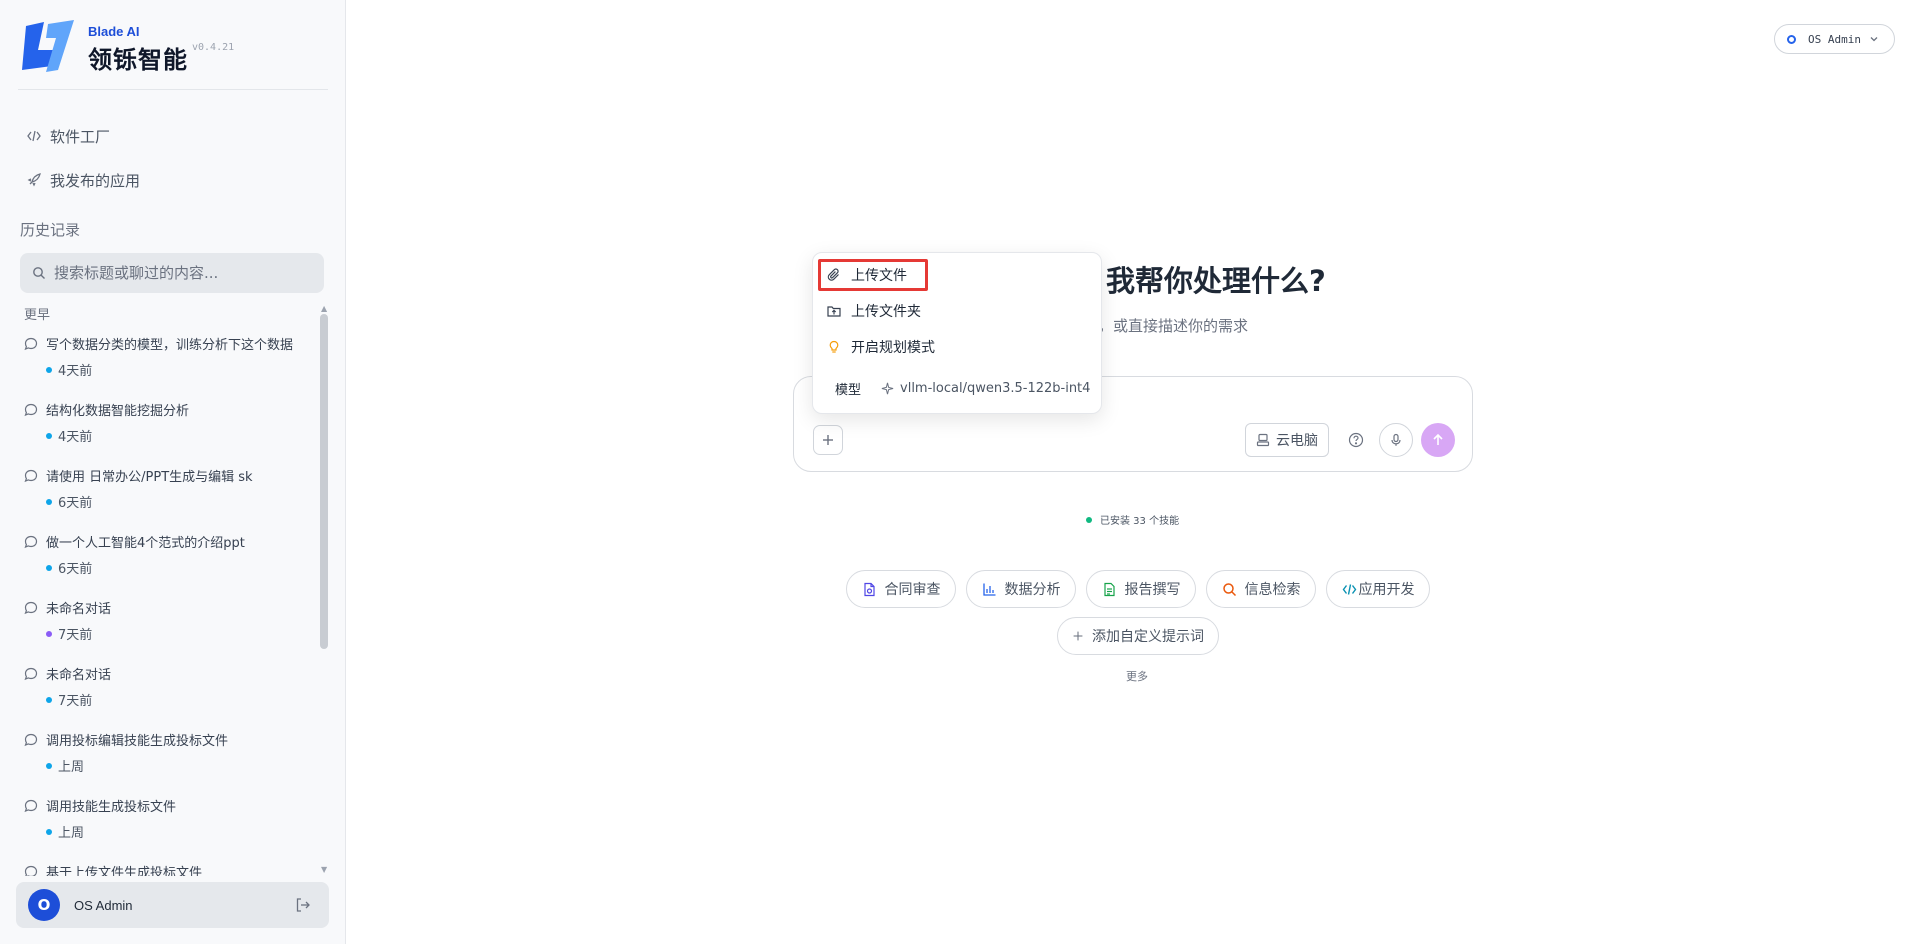 This screenshot has width=1920, height=944. What do you see at coordinates (169, 820) in the screenshot?
I see `history-item: 调用技能生成投标文件 上周` at bounding box center [169, 820].